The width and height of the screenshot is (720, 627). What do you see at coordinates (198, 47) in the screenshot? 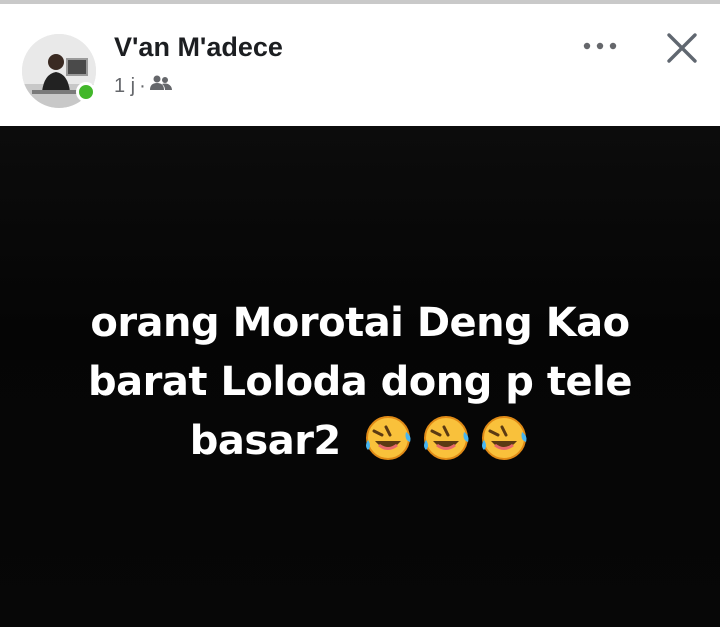
I see `author-name: V'an M'adece` at bounding box center [198, 47].